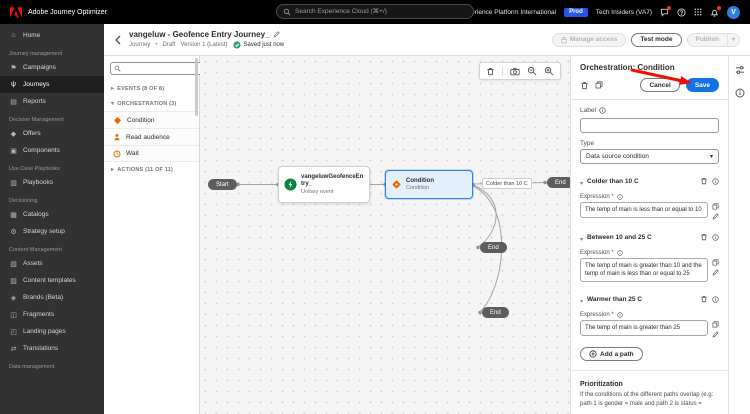  What do you see at coordinates (589, 39) in the screenshot?
I see `manage-access-button: Manage access` at bounding box center [589, 39].